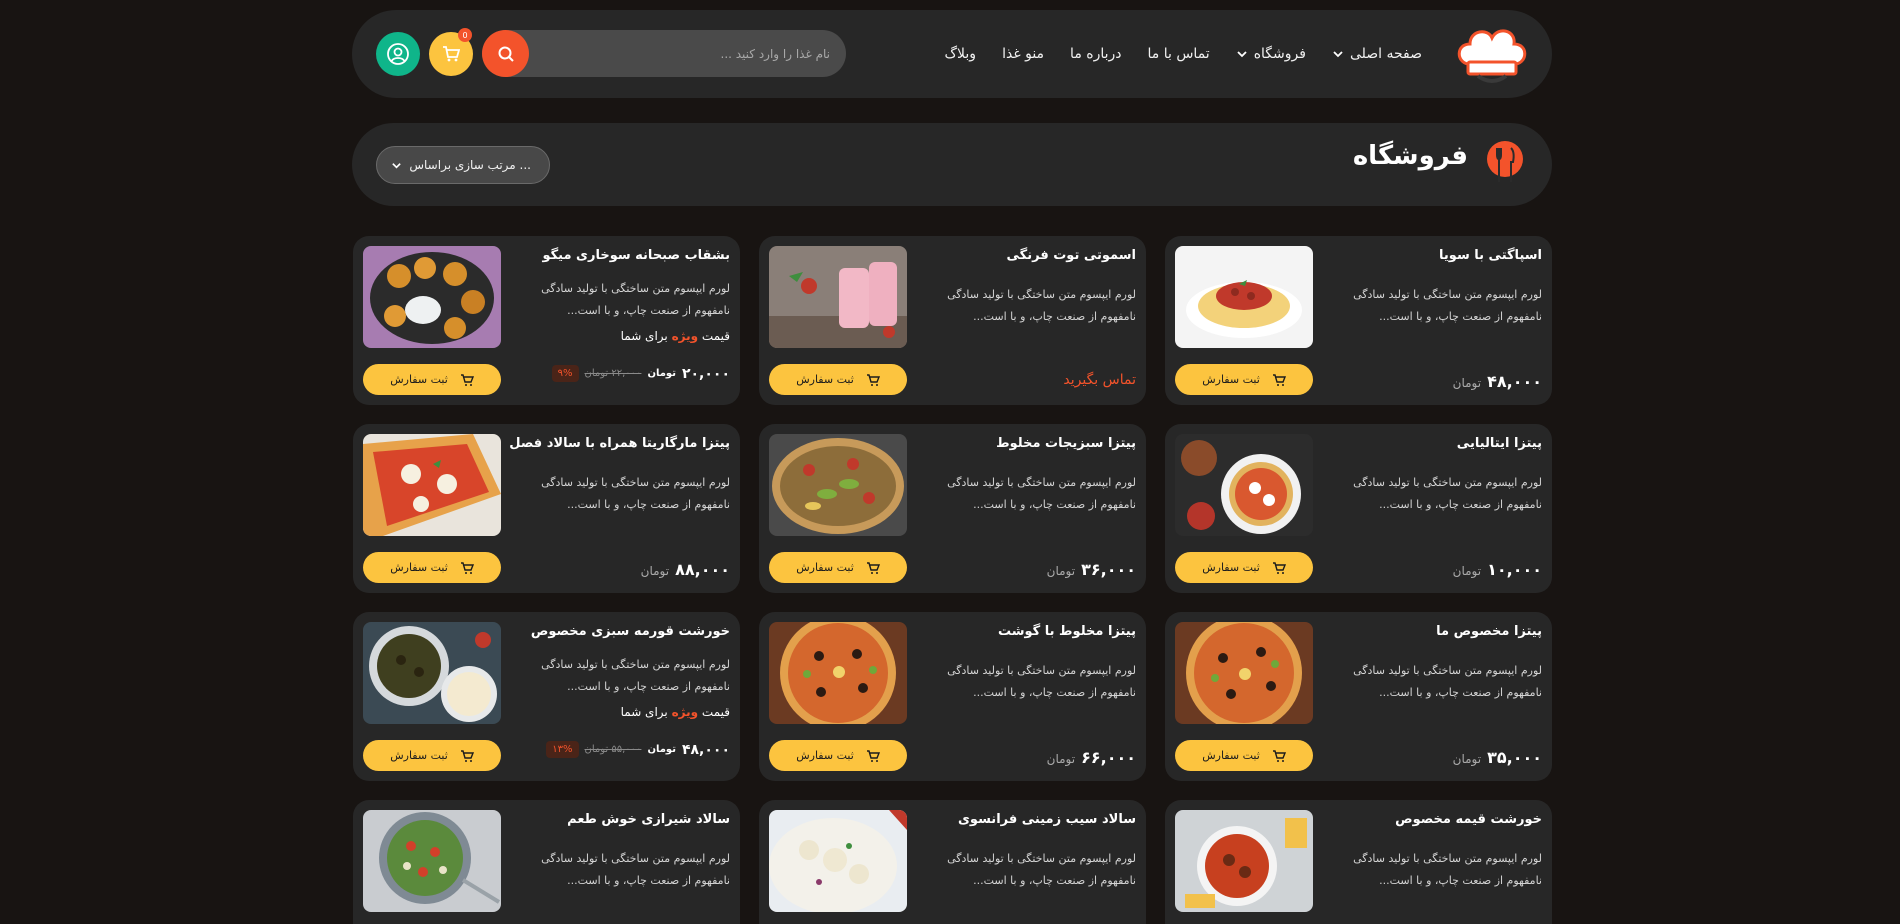  Describe the element at coordinates (1514, 757) in the screenshot. I see `price-value: ۳۵,۰۰۰` at that location.